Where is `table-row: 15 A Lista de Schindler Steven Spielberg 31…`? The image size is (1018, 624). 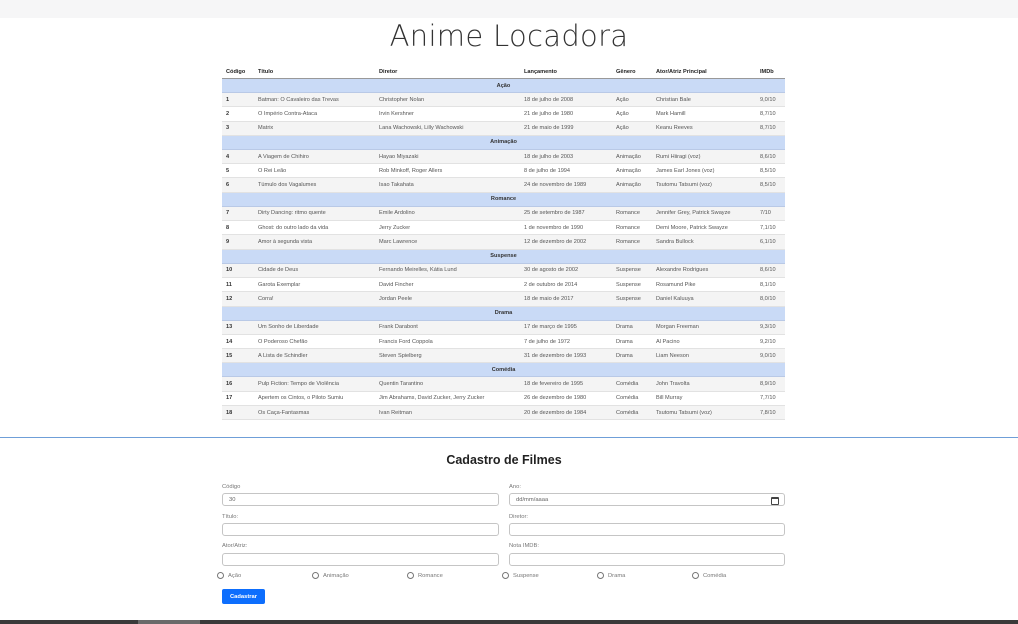 table-row: 15 A Lista de Schindler Steven Spielberg 31… is located at coordinates (503, 356).